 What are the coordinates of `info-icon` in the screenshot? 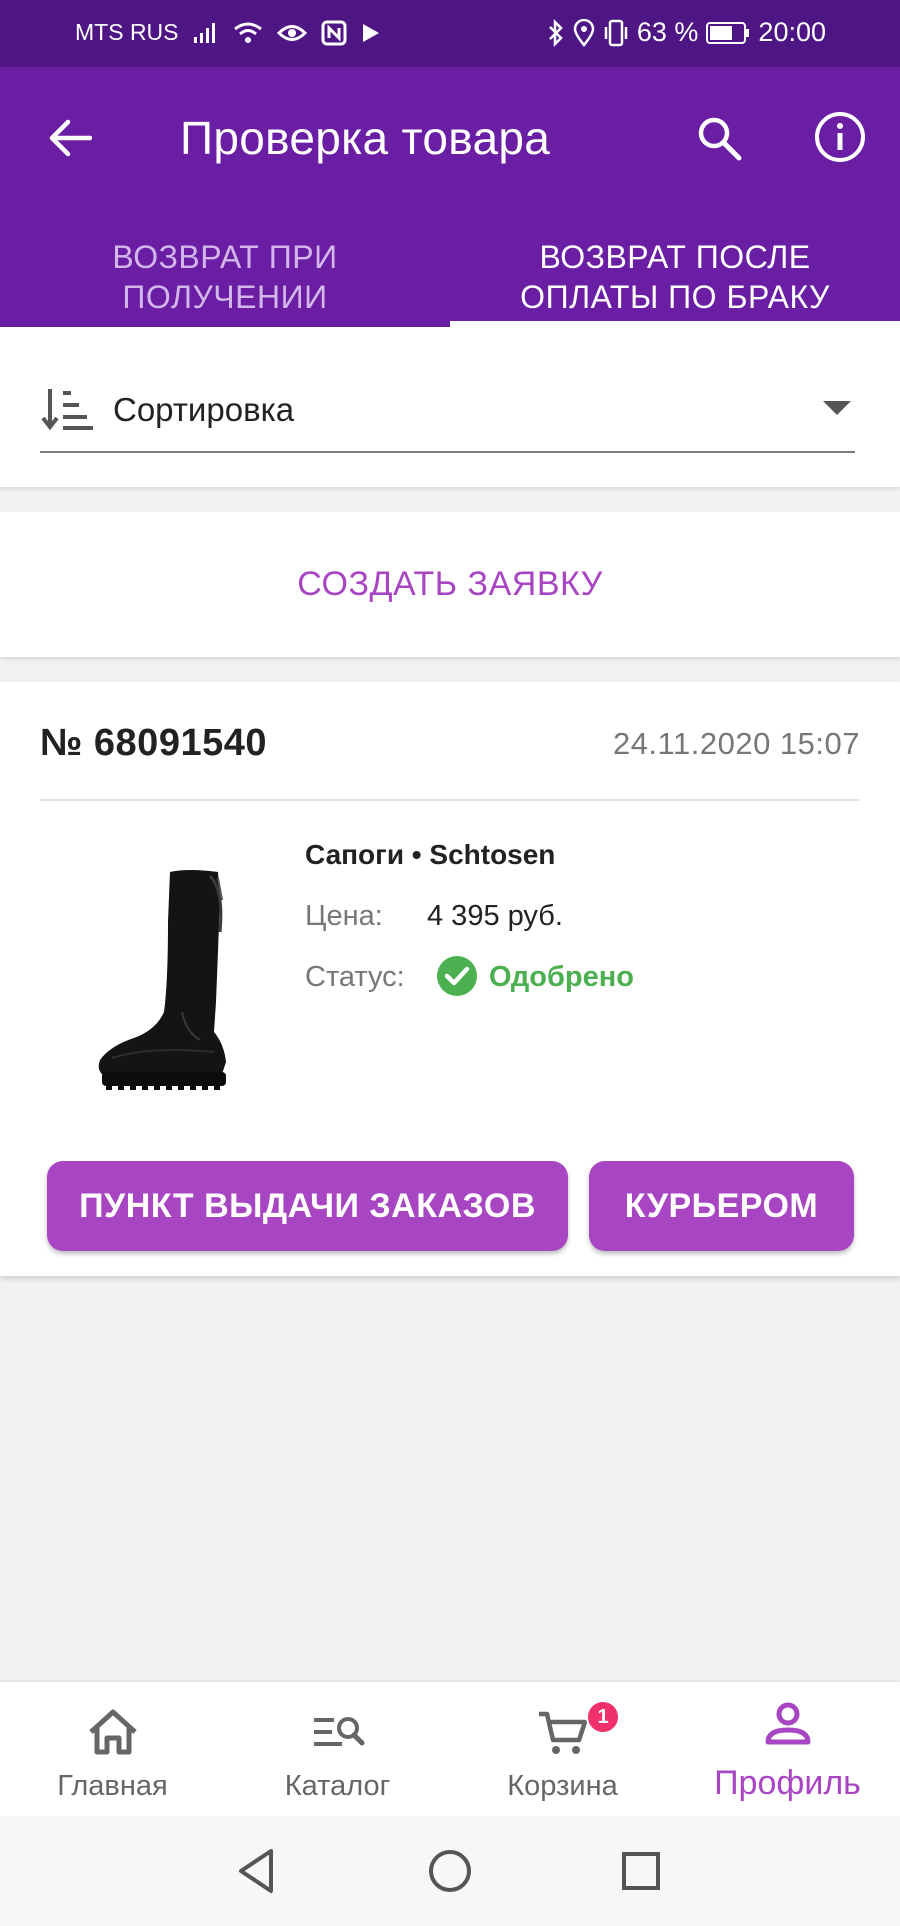 It's located at (840, 137).